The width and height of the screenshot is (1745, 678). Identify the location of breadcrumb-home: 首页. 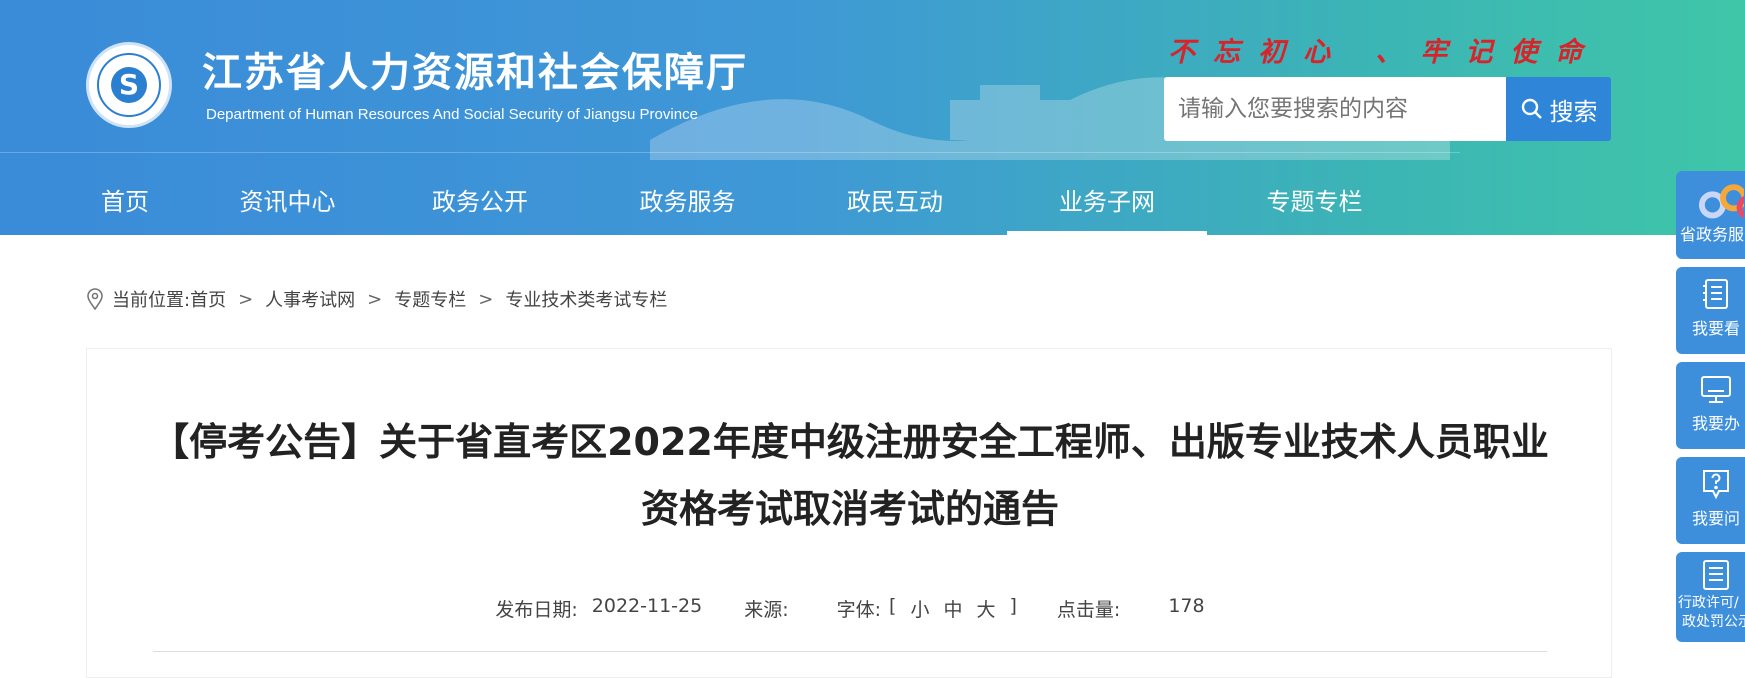
(208, 299).